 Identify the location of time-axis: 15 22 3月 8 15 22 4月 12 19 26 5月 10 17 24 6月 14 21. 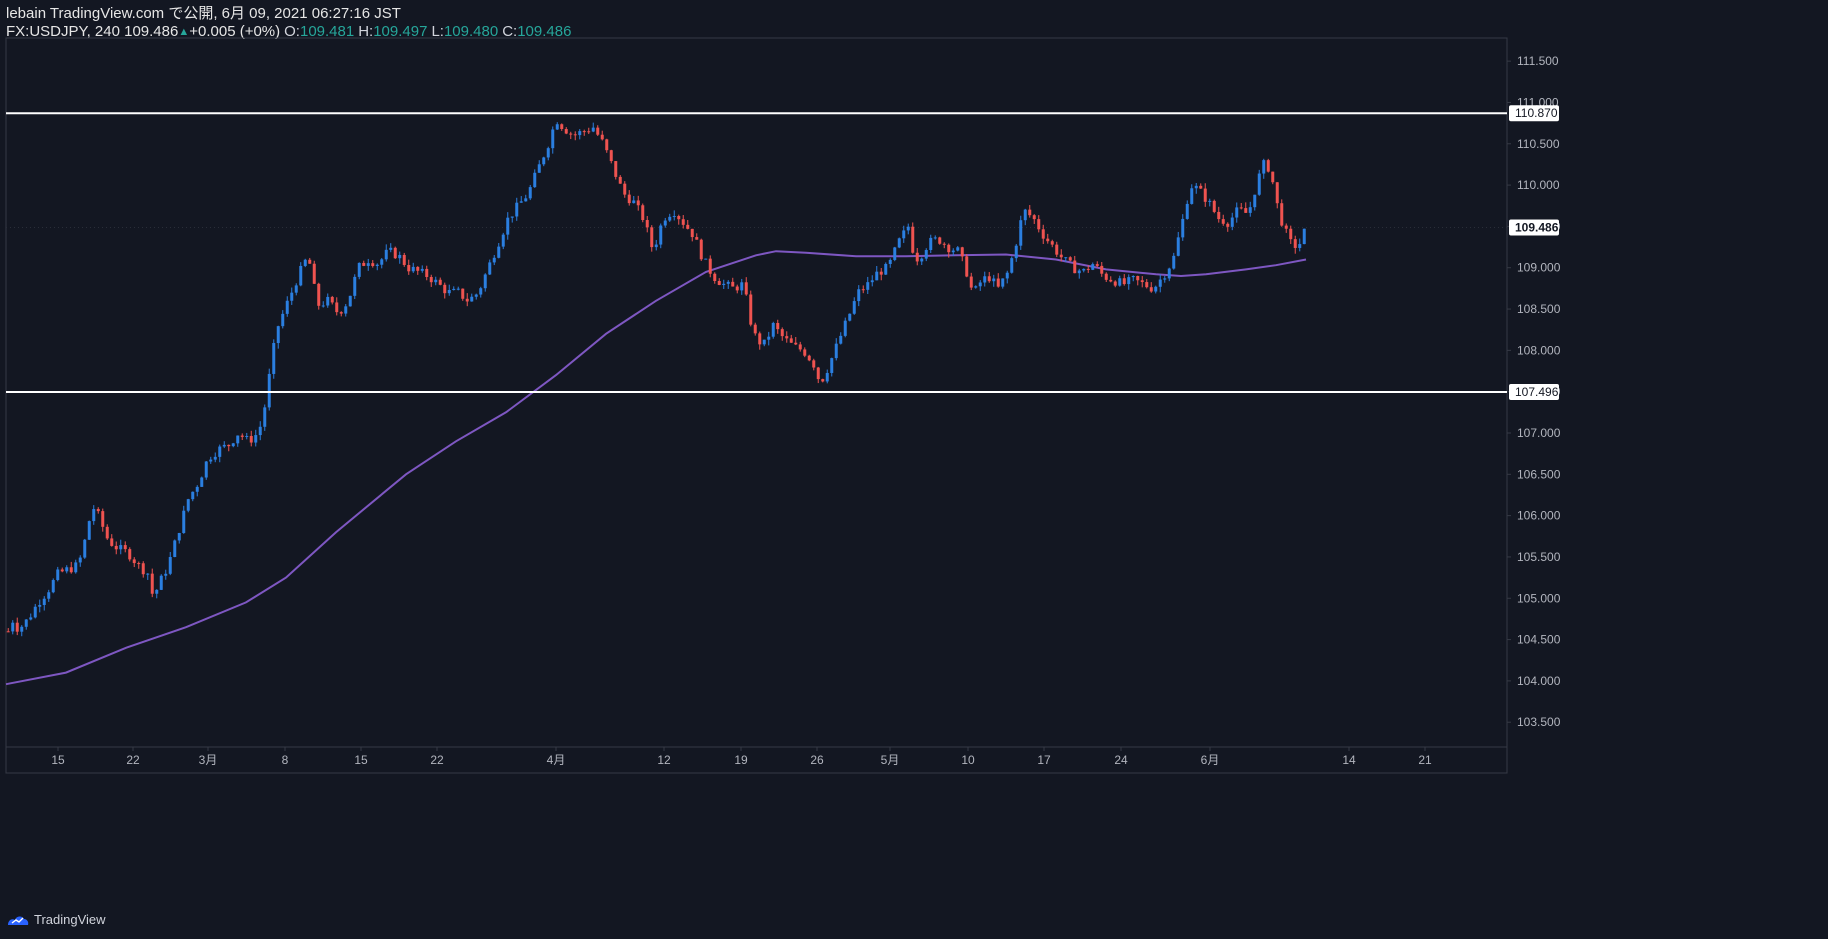
(741, 757).